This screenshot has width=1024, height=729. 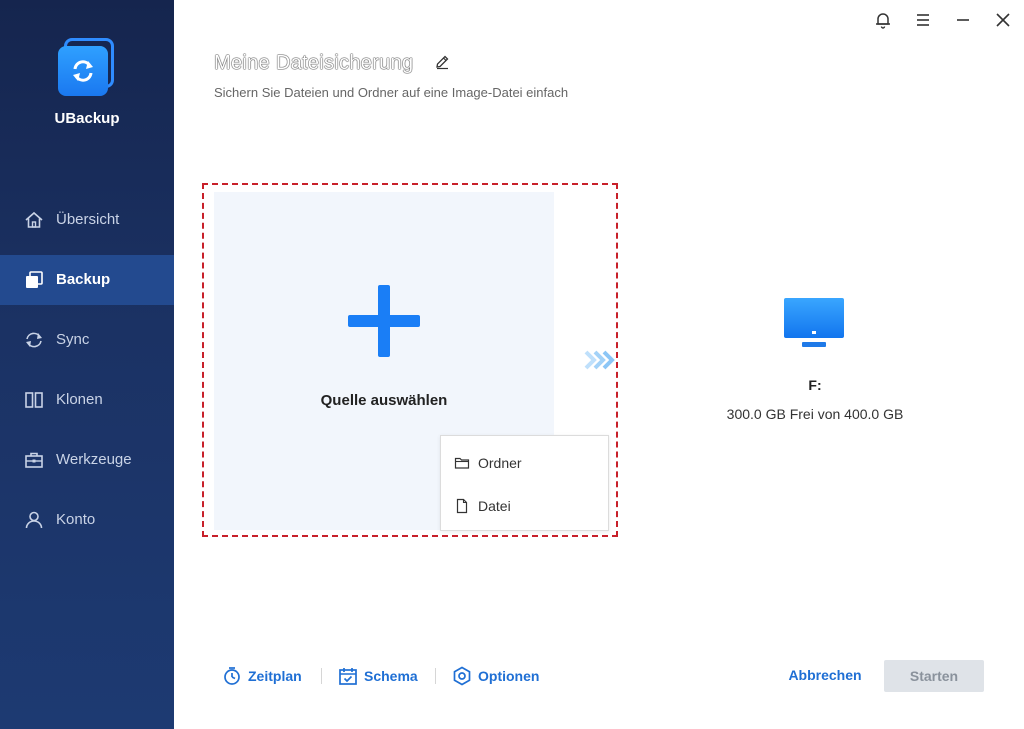 I want to click on close-icon, so click(x=1003, y=20).